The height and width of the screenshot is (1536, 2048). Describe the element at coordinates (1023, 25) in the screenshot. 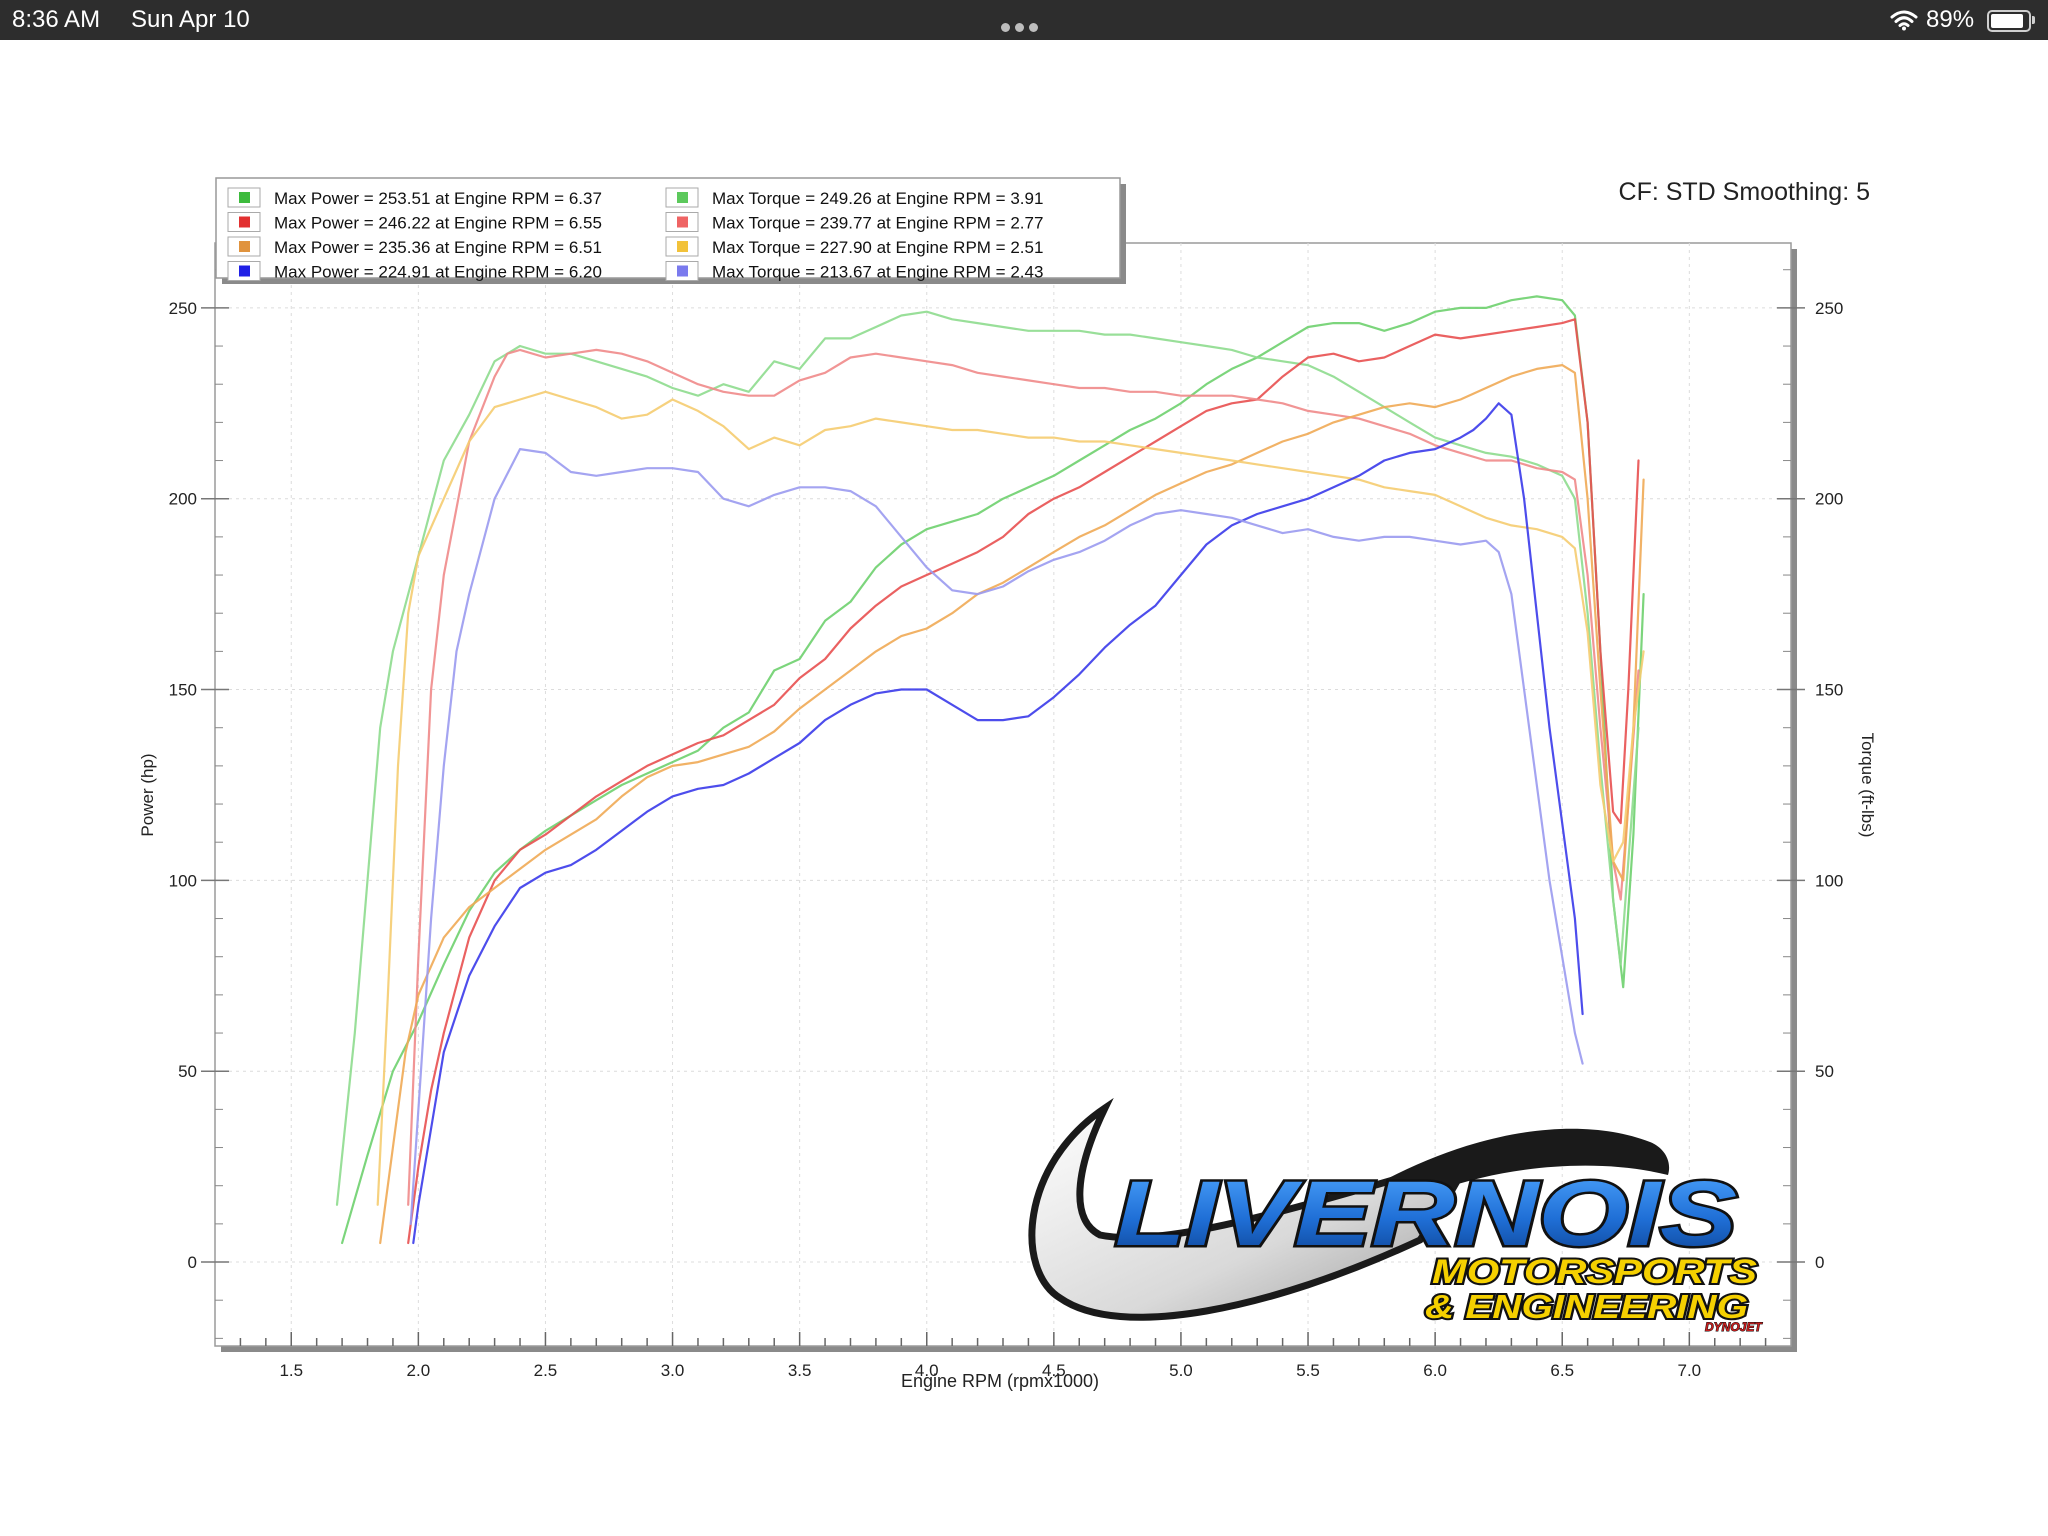

I see `multitasking-dots-icon` at that location.